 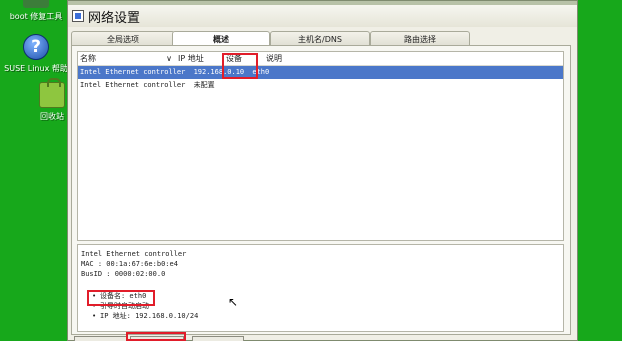 I want to click on details-ip-address: IP 地址: 192.168.0.10/24, so click(x=327, y=316).